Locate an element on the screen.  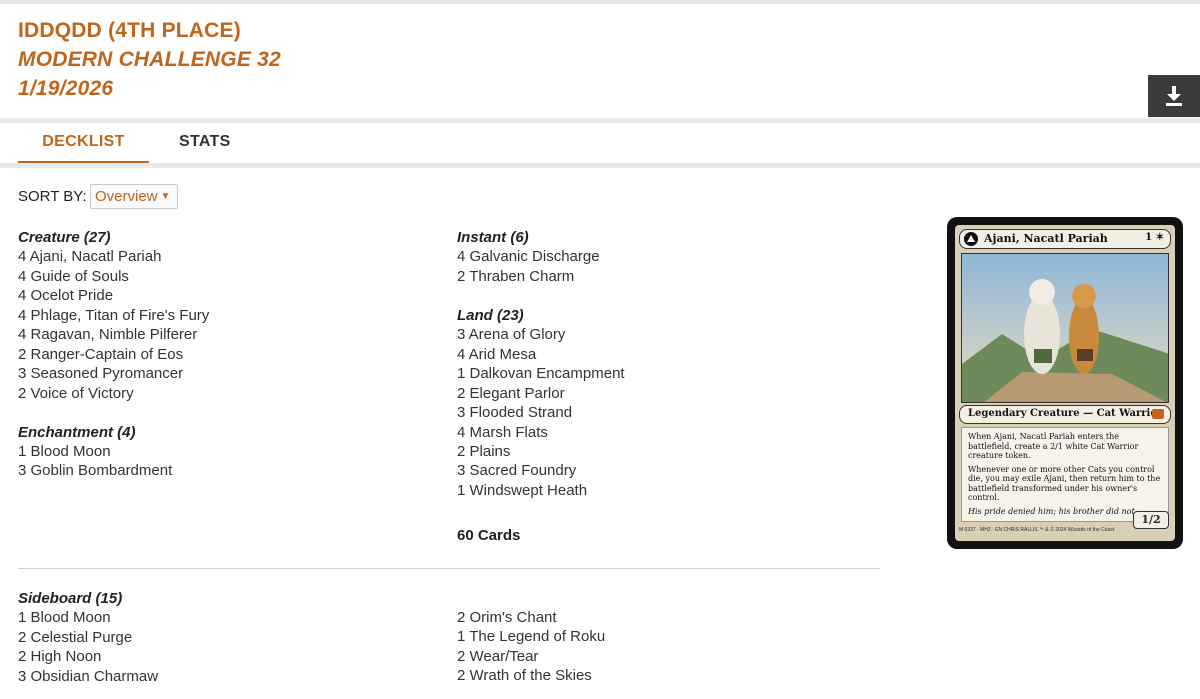
event-date: 1/19/2026 is located at coordinates (66, 88).